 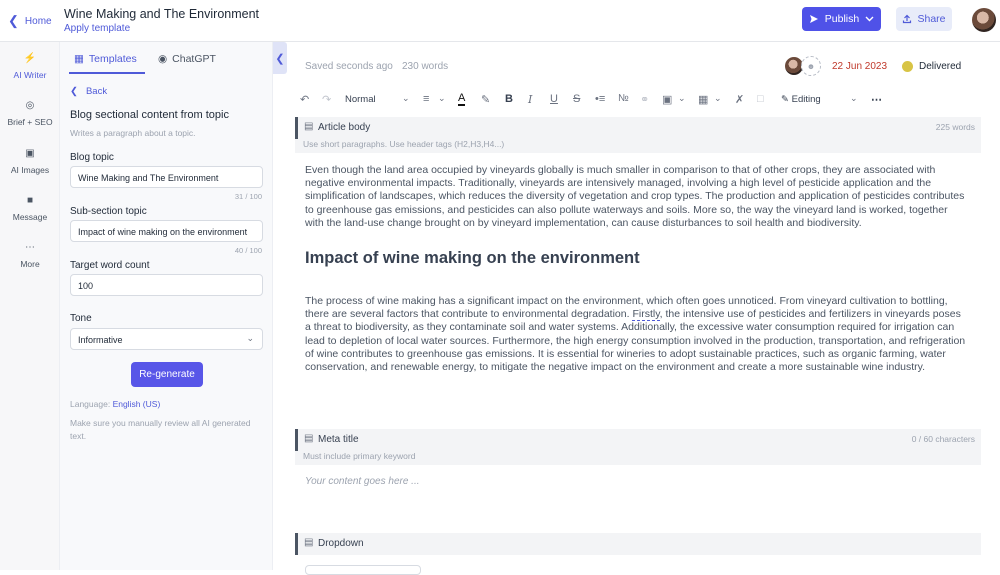 I want to click on home-link: ❮ Home, so click(x=30, y=21).